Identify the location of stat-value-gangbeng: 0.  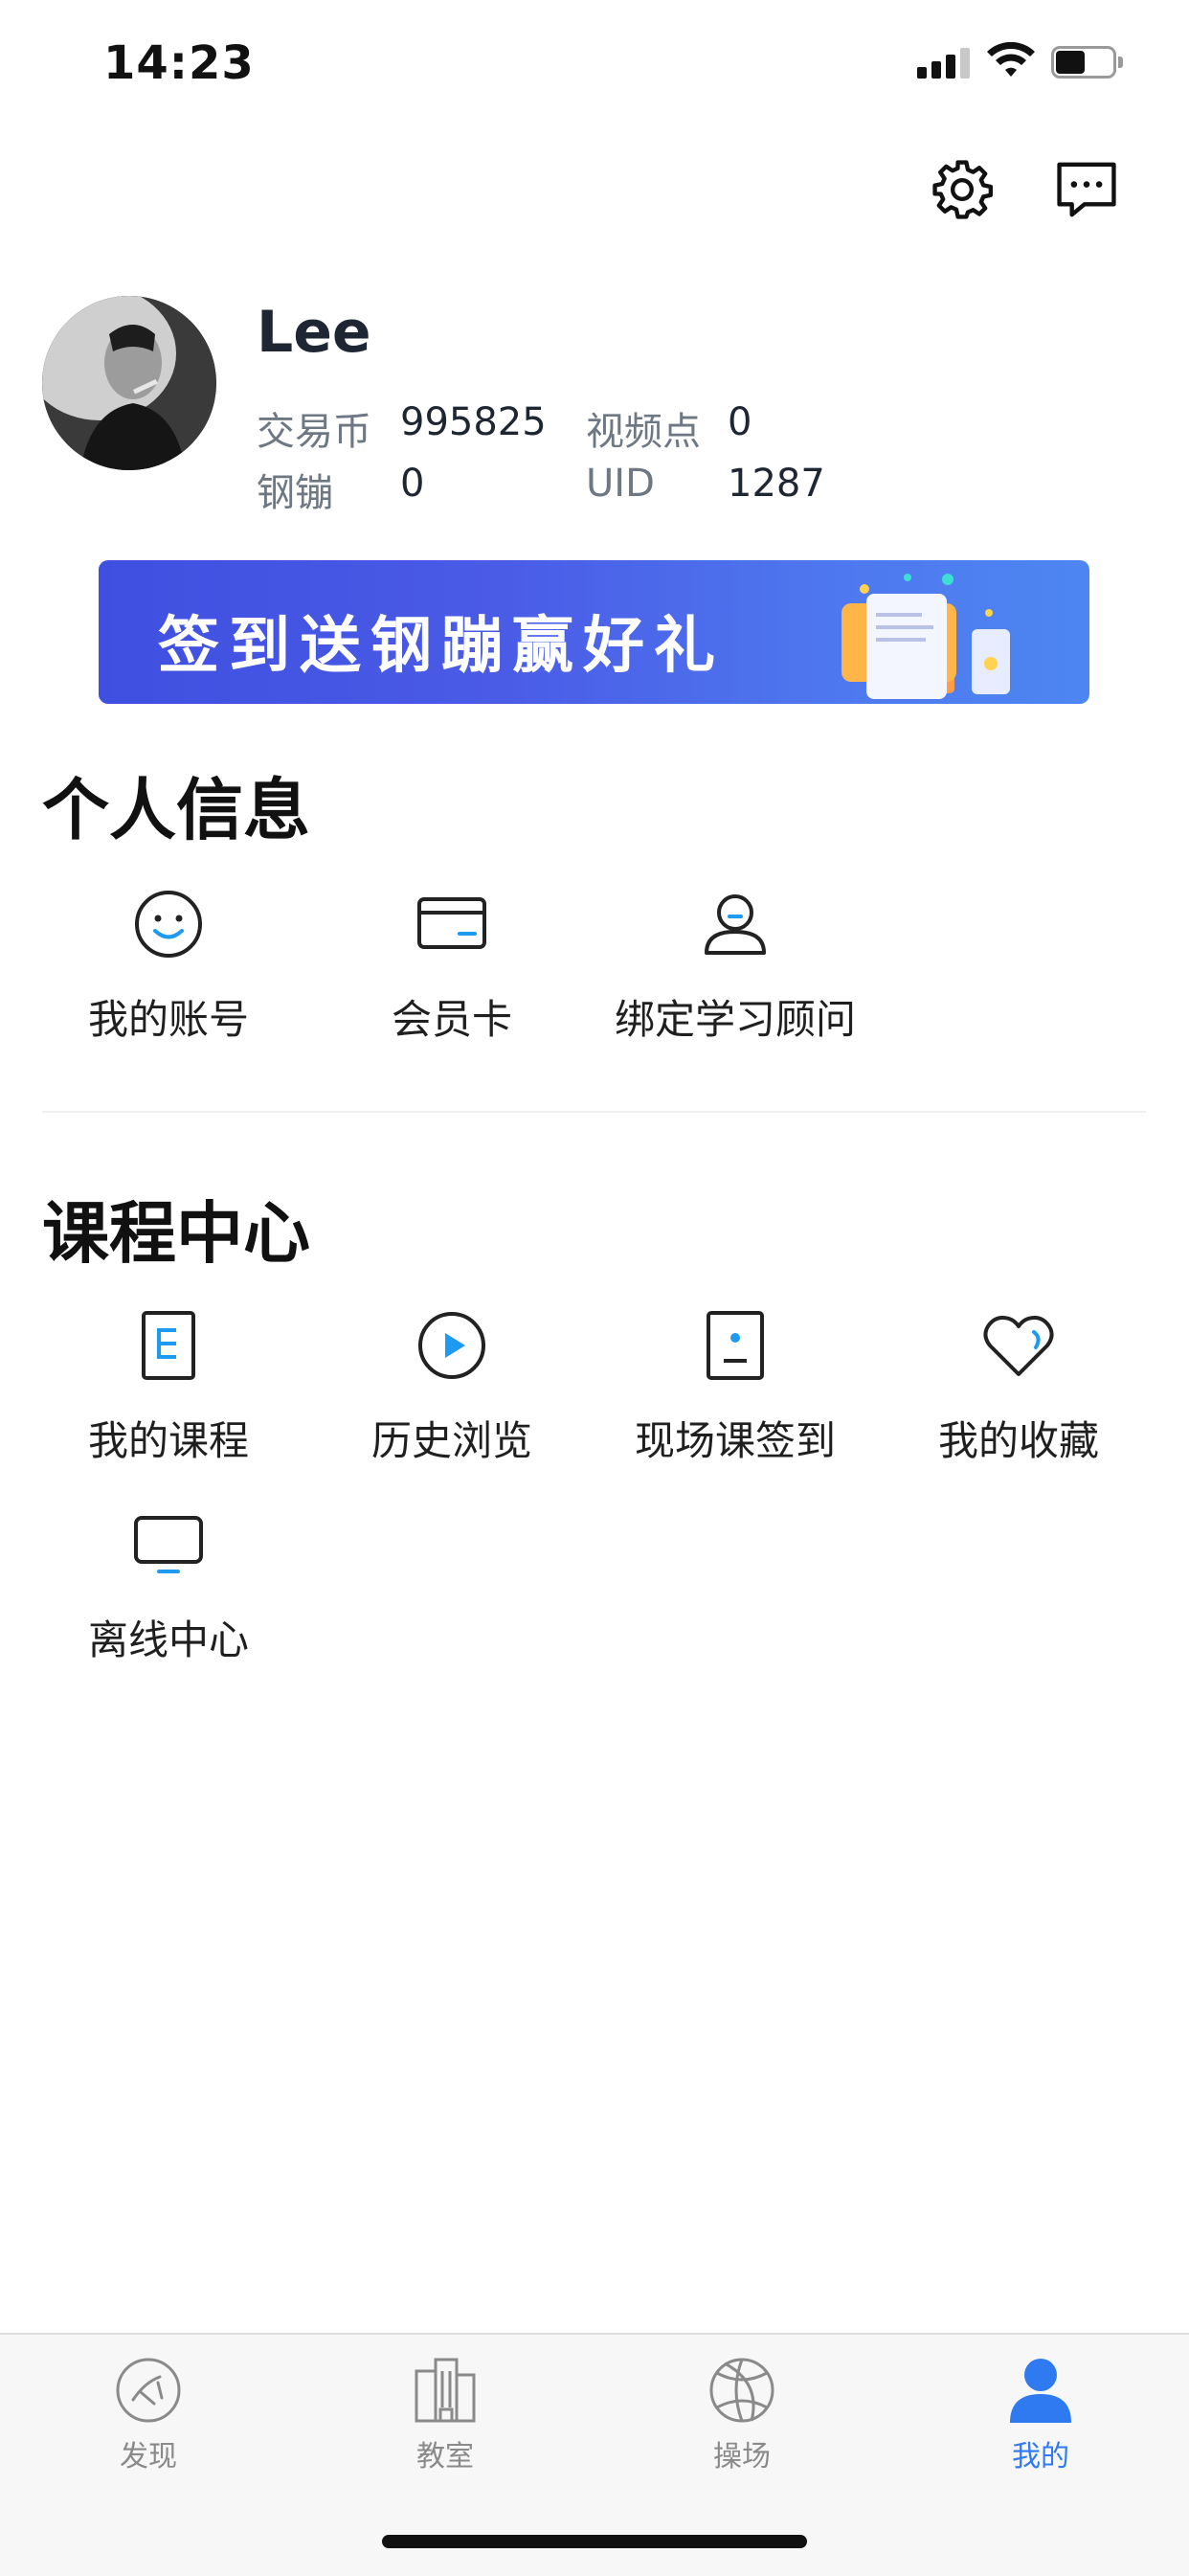
(412, 484).